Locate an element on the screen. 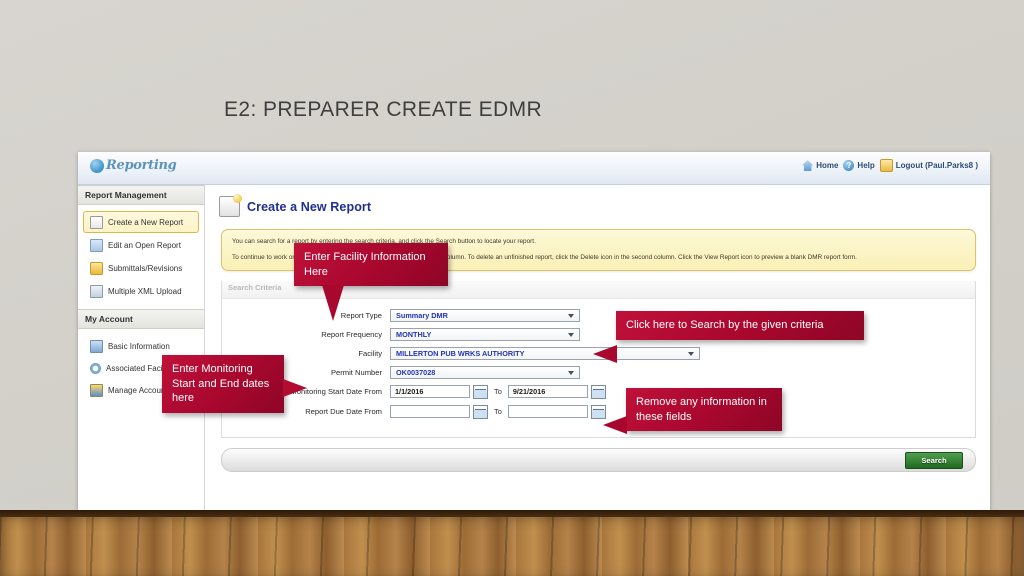 The height and width of the screenshot is (576, 1024). logo-g-icon is located at coordinates (97, 165).